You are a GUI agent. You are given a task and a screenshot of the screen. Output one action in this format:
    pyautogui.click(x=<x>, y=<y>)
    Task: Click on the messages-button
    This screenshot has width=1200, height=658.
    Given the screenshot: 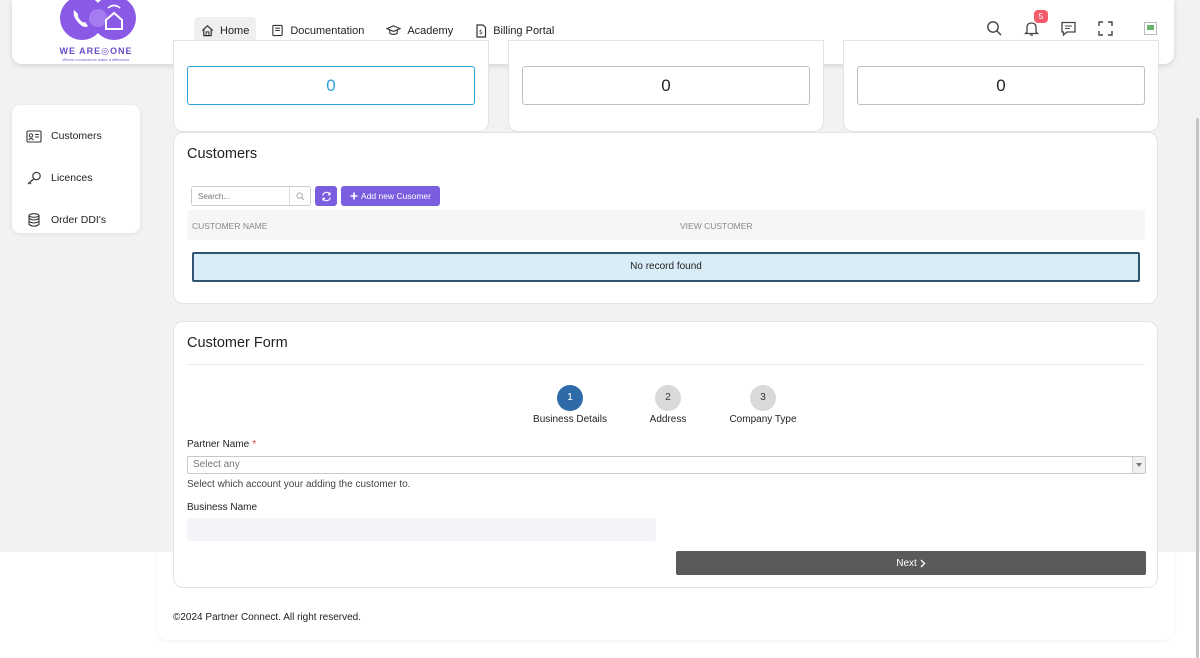 What is the action you would take?
    pyautogui.click(x=1068, y=28)
    